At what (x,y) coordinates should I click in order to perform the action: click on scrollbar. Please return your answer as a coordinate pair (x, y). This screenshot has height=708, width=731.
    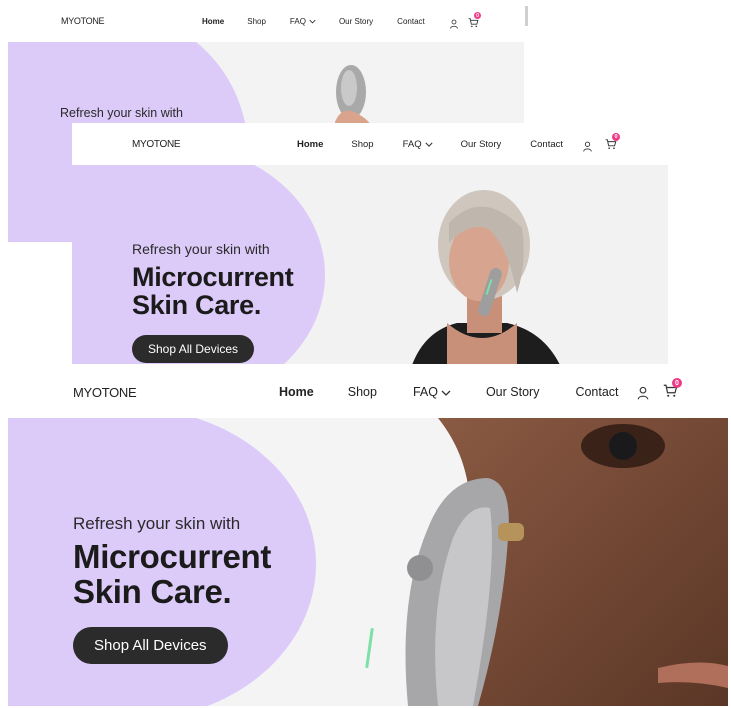
    Looking at the image, I should click on (526, 16).